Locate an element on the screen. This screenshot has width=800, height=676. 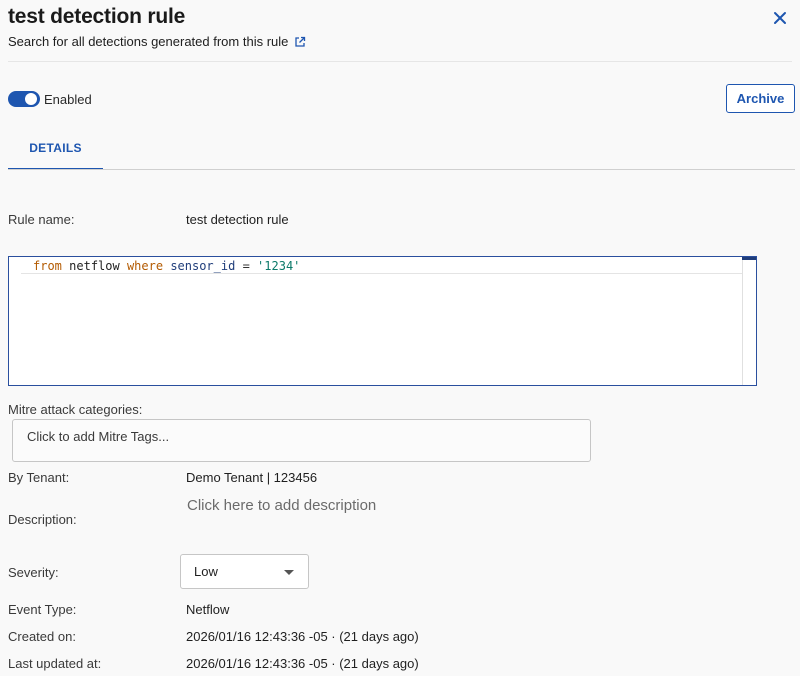
page-title: test detection rule is located at coordinates (97, 16).